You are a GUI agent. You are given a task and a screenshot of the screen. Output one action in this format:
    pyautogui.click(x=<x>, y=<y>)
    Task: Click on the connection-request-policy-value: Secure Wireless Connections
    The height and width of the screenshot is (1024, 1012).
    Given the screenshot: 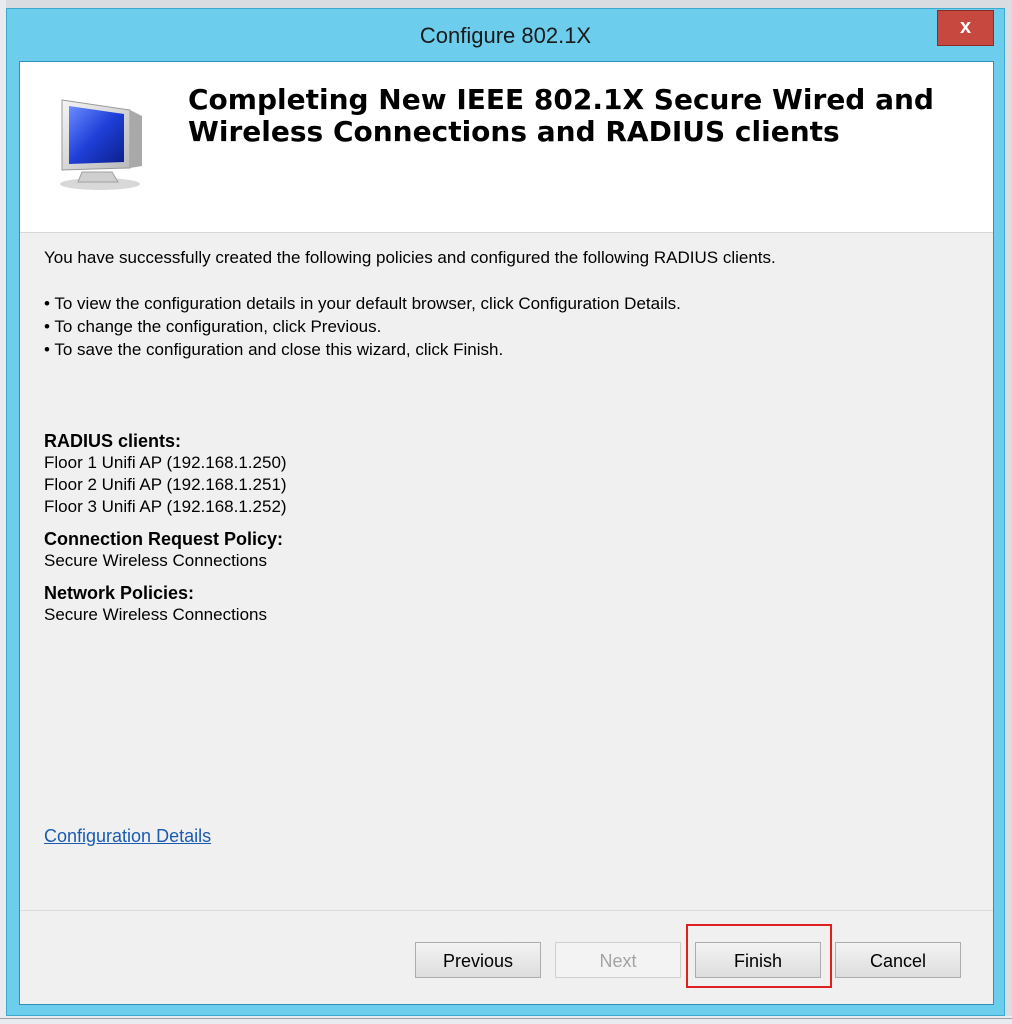 What is the action you would take?
    pyautogui.click(x=155, y=560)
    